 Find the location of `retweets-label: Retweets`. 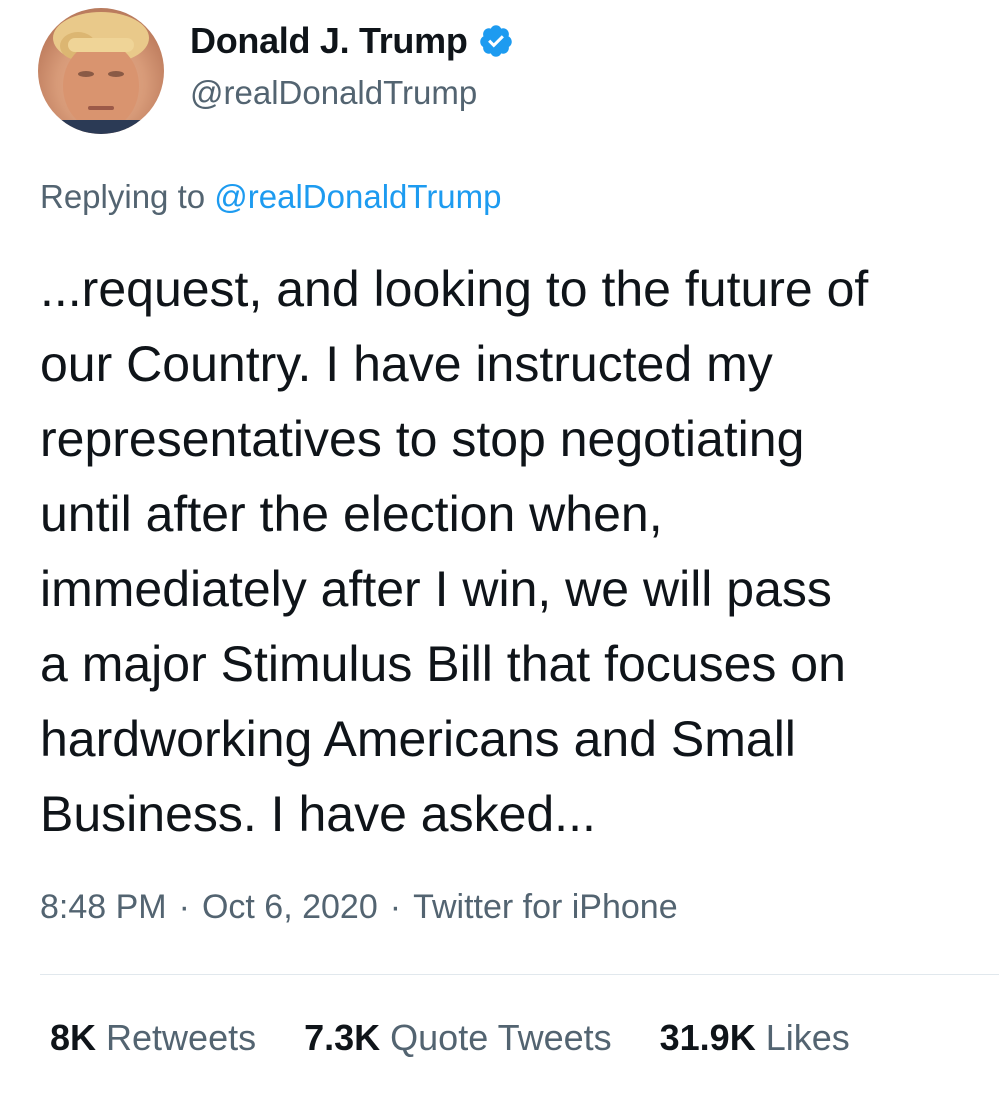

retweets-label: Retweets is located at coordinates (181, 1037).